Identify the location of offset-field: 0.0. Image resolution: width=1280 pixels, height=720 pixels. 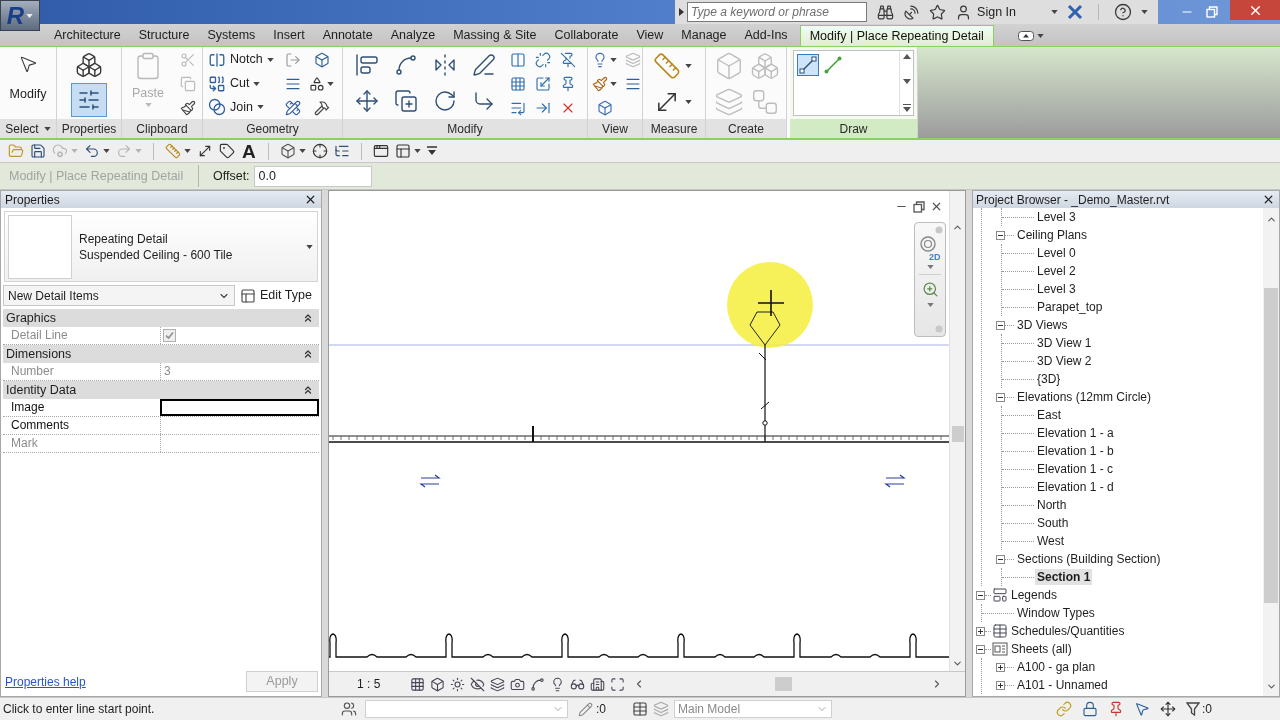
(312, 176).